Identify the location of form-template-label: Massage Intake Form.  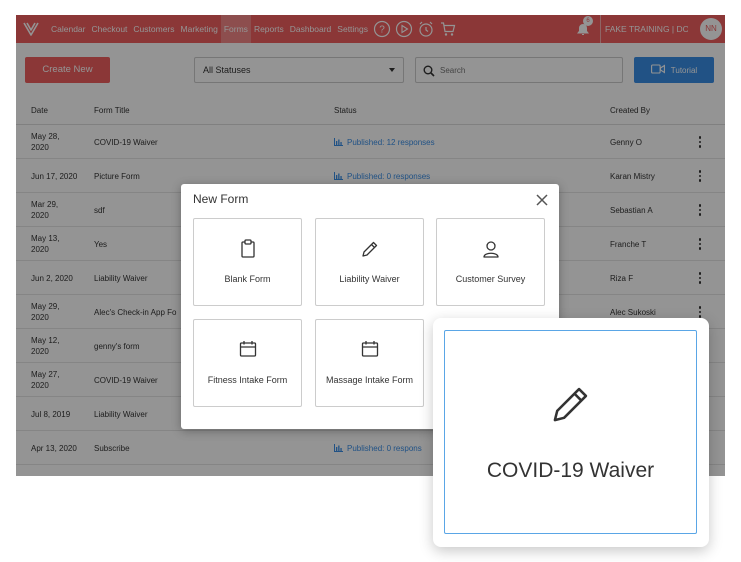
(369, 380).